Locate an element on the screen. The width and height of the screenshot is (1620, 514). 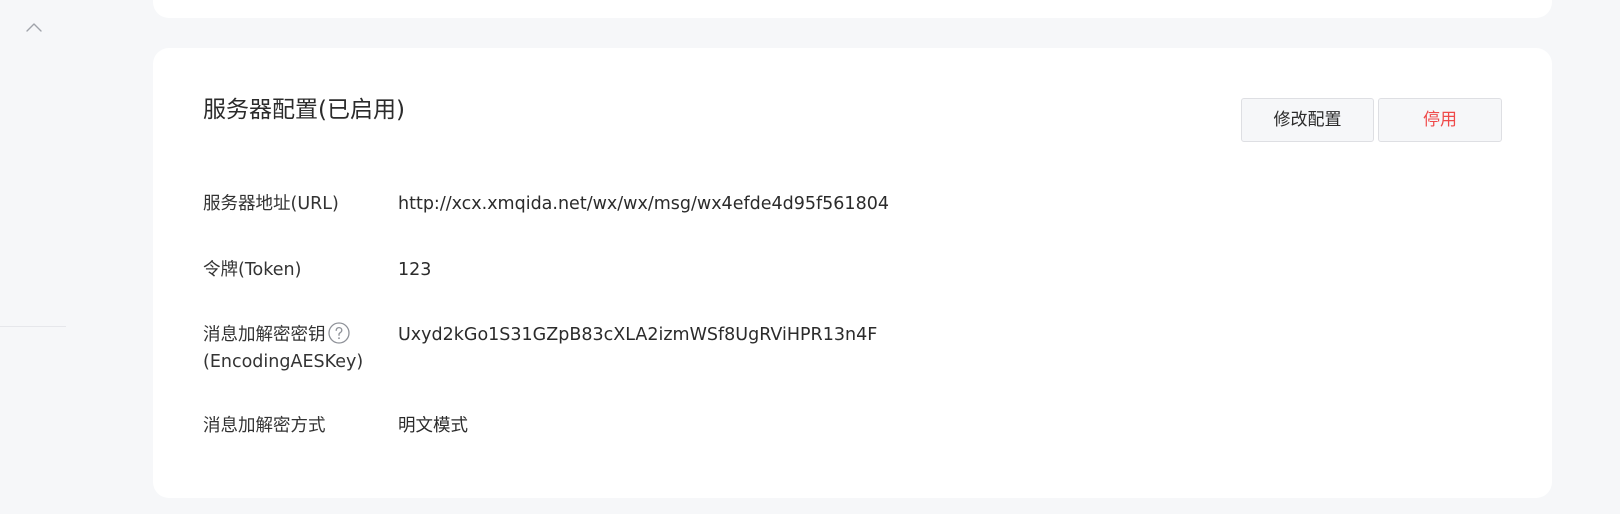
sidebar-divider is located at coordinates (33, 326).